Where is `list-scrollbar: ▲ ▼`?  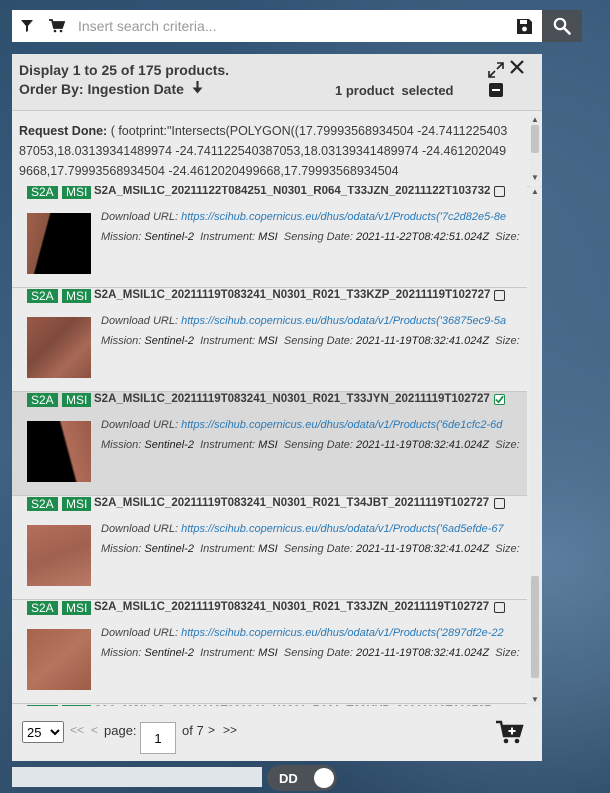 list-scrollbar: ▲ ▼ is located at coordinates (535, 446).